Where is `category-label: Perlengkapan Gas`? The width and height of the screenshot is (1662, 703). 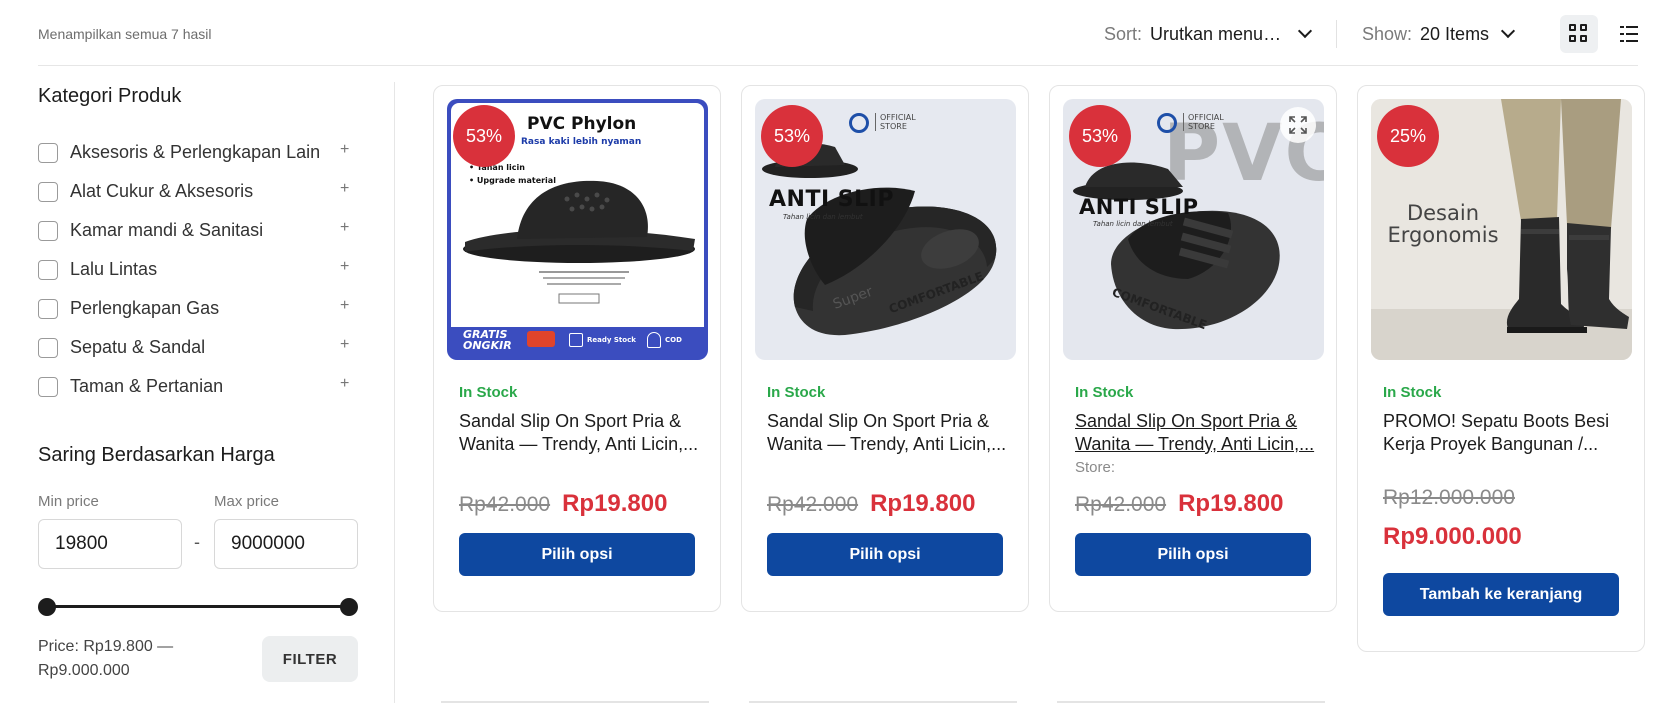 category-label: Perlengkapan Gas is located at coordinates (144, 308).